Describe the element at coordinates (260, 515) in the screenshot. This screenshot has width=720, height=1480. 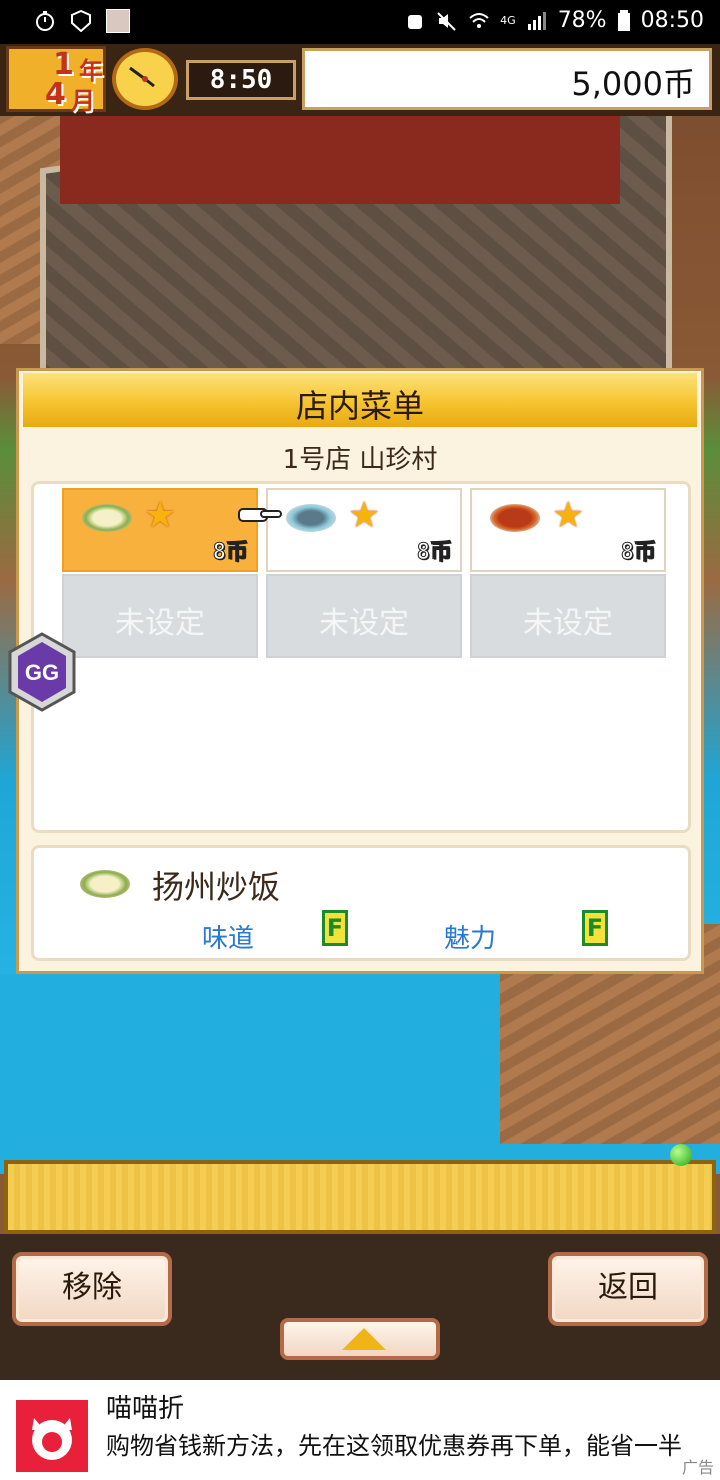
I see `pointing-hand-icon` at that location.